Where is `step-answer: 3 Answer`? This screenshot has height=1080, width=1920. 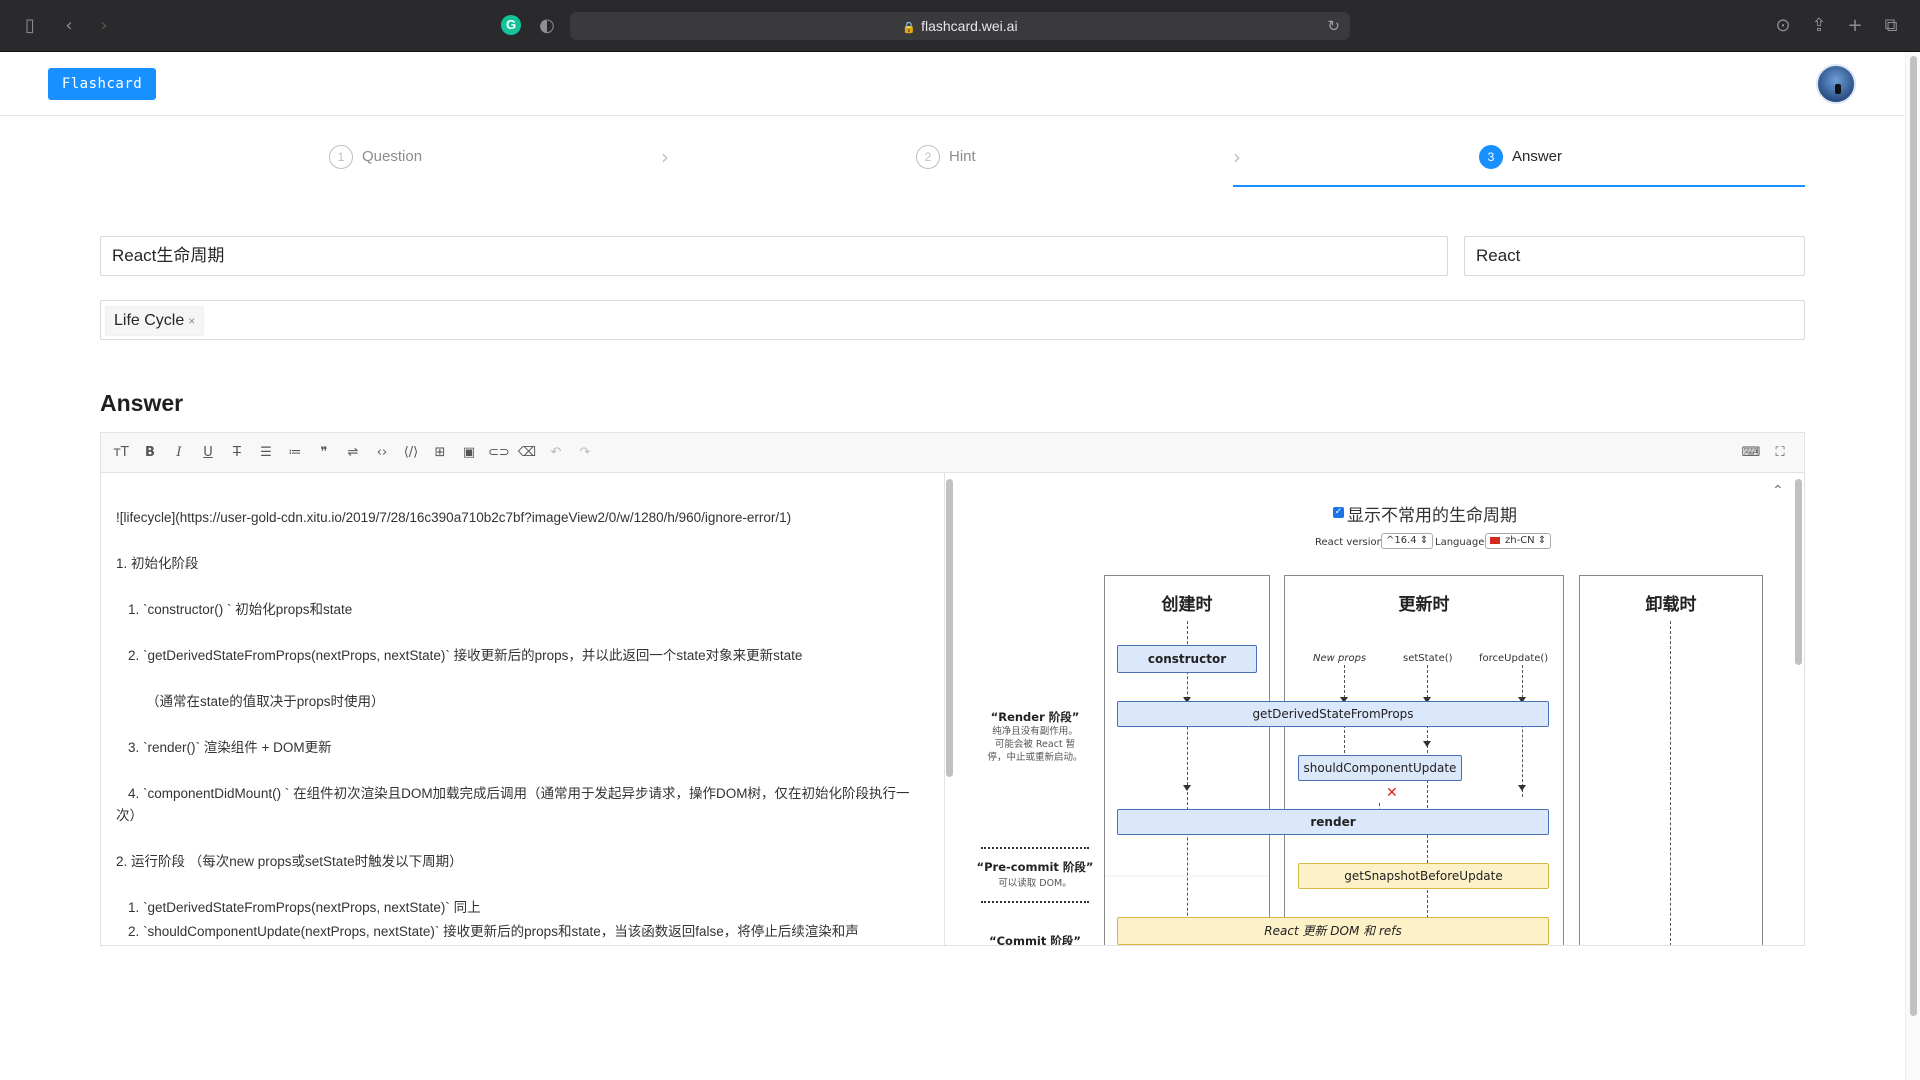
step-answer: 3 Answer is located at coordinates (1520, 167).